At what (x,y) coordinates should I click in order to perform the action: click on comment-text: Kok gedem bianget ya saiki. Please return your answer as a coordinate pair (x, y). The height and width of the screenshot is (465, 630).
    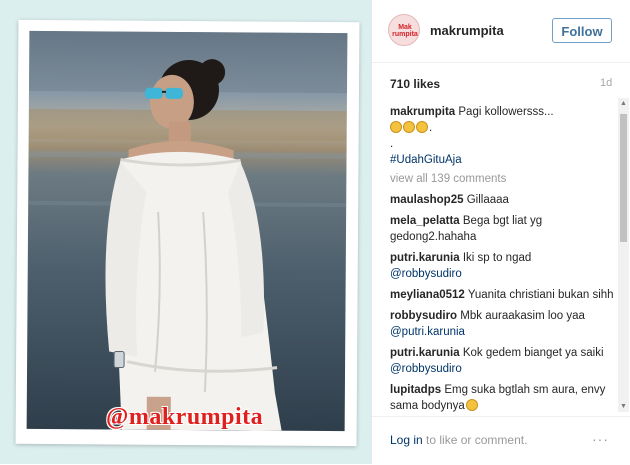
    Looking at the image, I should click on (533, 353).